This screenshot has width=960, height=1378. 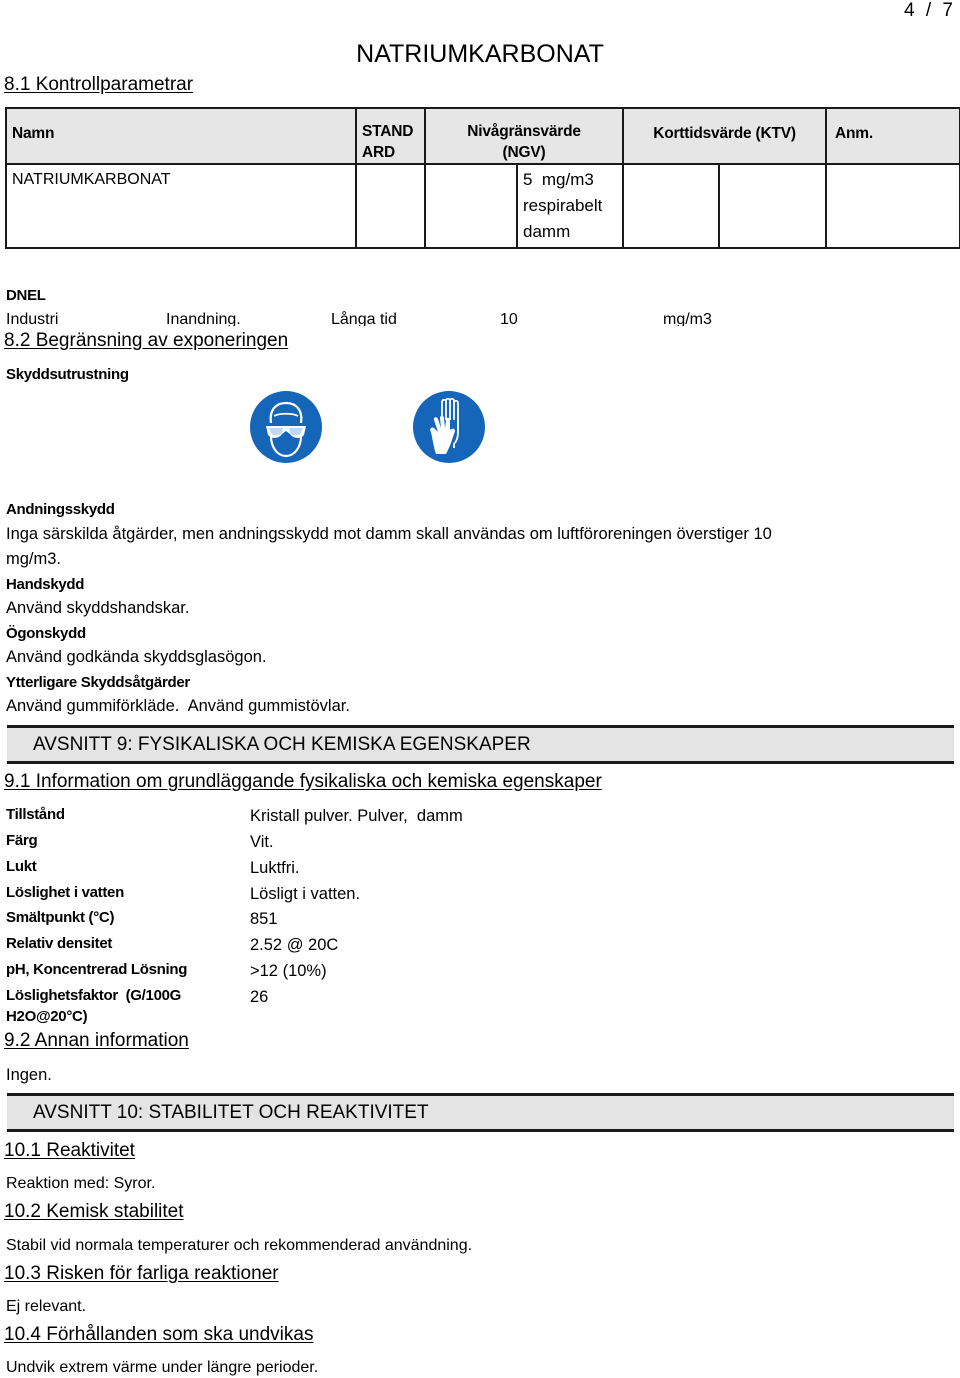 What do you see at coordinates (388, 131) in the screenshot?
I see `header-standard-line1: STAND` at bounding box center [388, 131].